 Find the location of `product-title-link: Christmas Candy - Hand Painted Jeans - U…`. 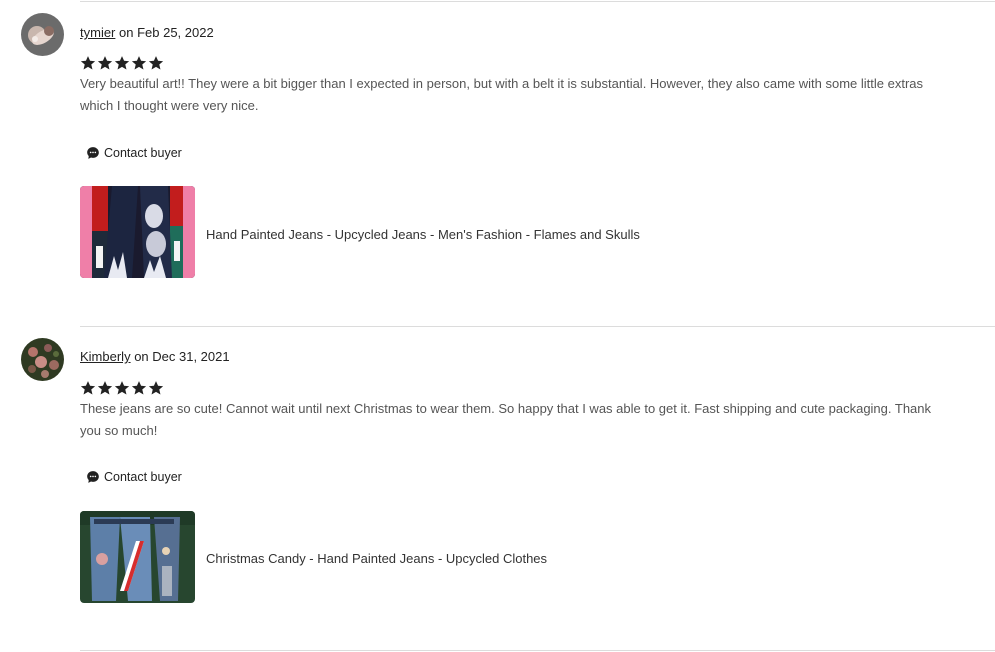

product-title-link: Christmas Candy - Hand Painted Jeans - U… is located at coordinates (376, 558).